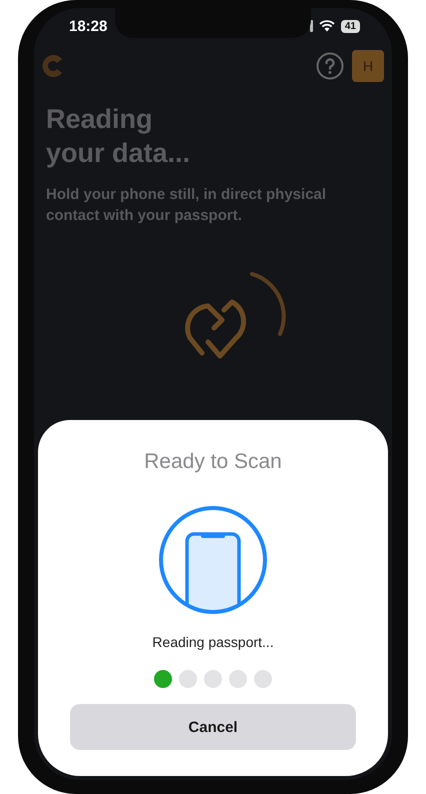 The height and width of the screenshot is (794, 426). I want to click on instruction-text: Hold your phone still, in direct physical contact with your passport., so click(187, 205).